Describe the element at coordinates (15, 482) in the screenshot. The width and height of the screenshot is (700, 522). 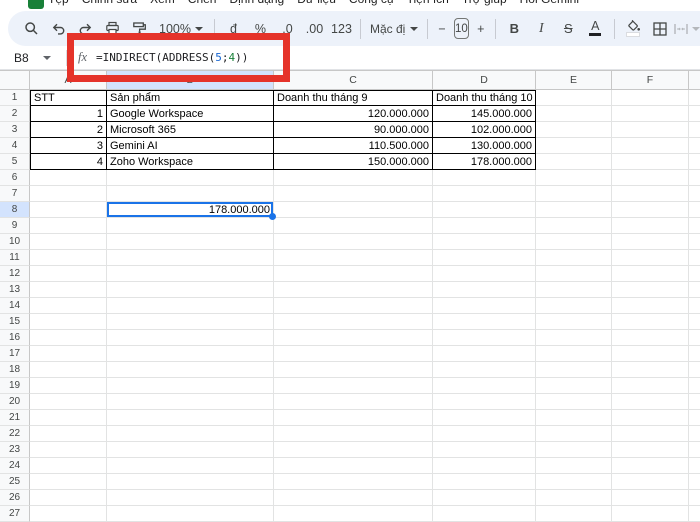
I see `row-header-25: 25` at that location.